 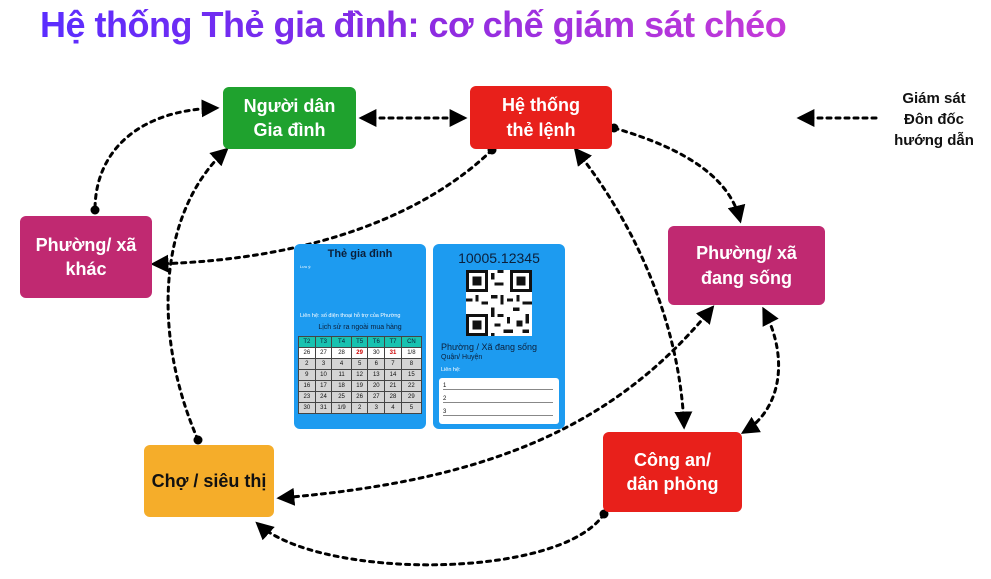 I want to click on calendar-cell: 13, so click(x=376, y=375).